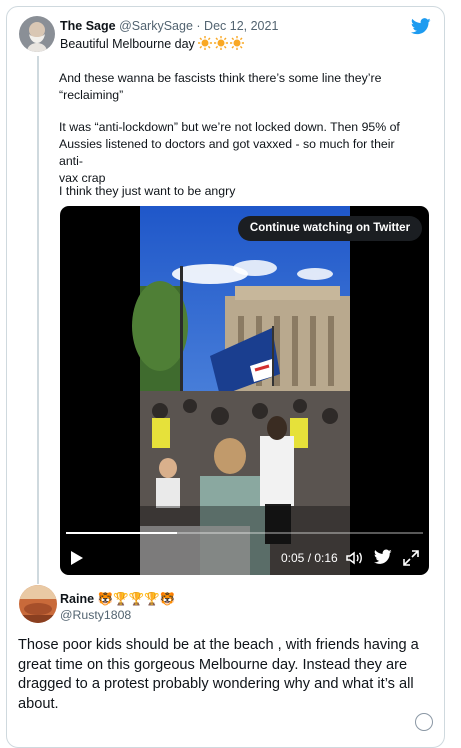  Describe the element at coordinates (121, 533) in the screenshot. I see `video-progress-fill` at that location.